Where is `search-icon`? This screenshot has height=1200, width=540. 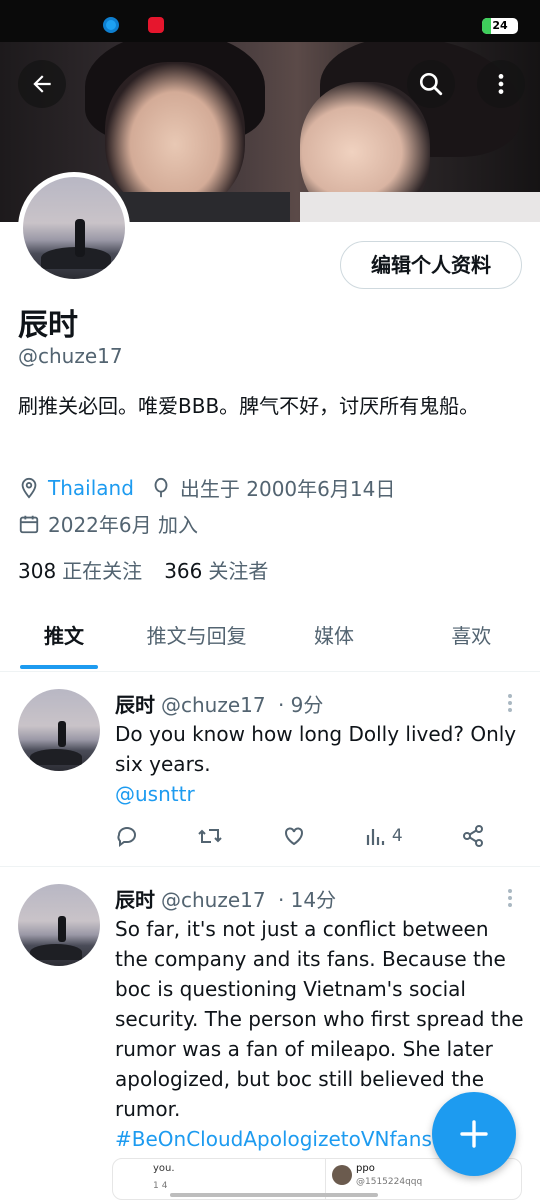 search-icon is located at coordinates (431, 84).